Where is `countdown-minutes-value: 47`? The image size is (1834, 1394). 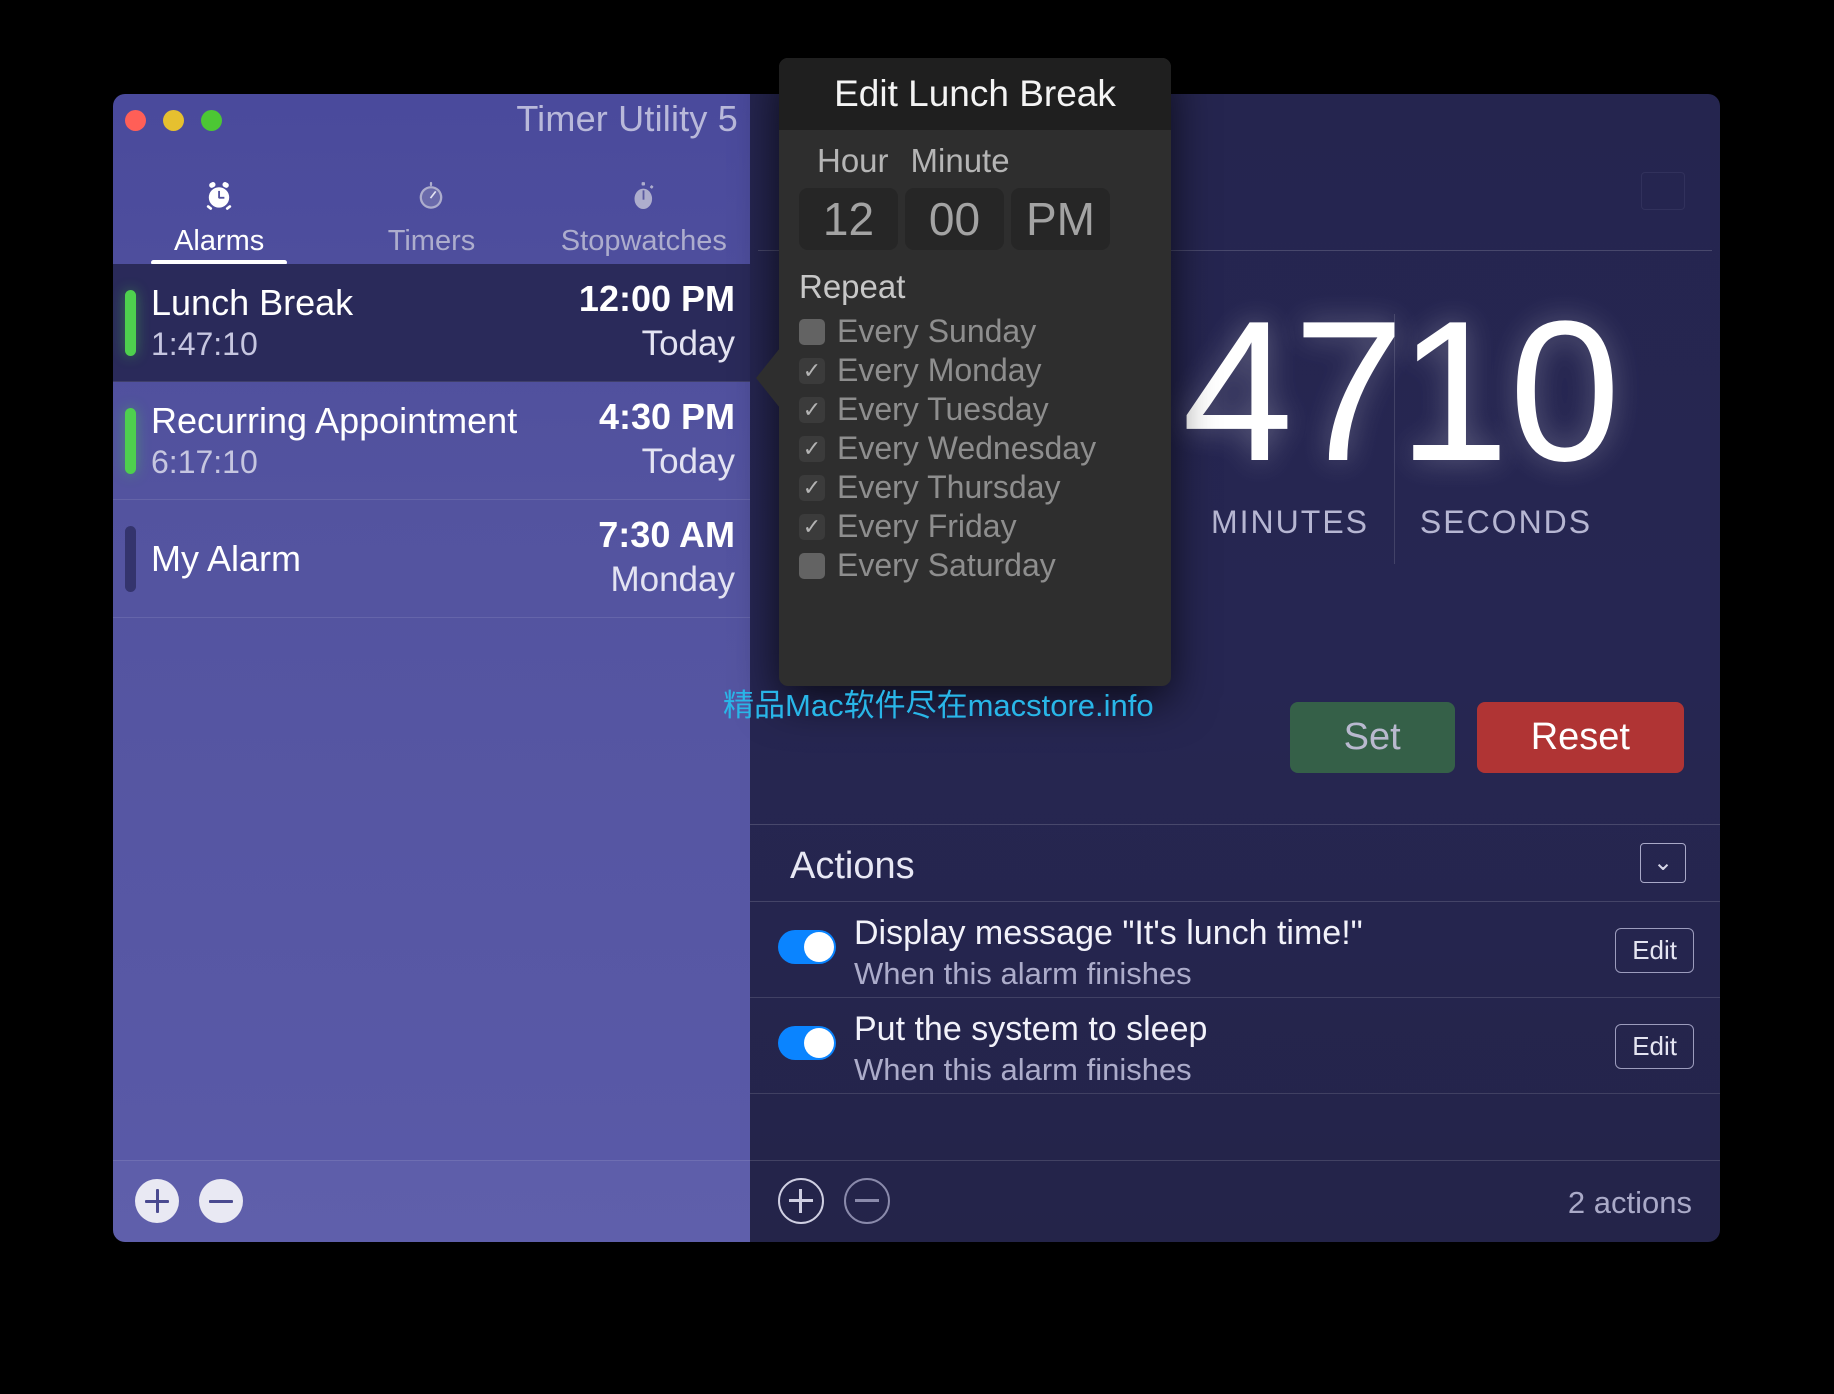
countdown-minutes-value: 47 is located at coordinates (1293, 391).